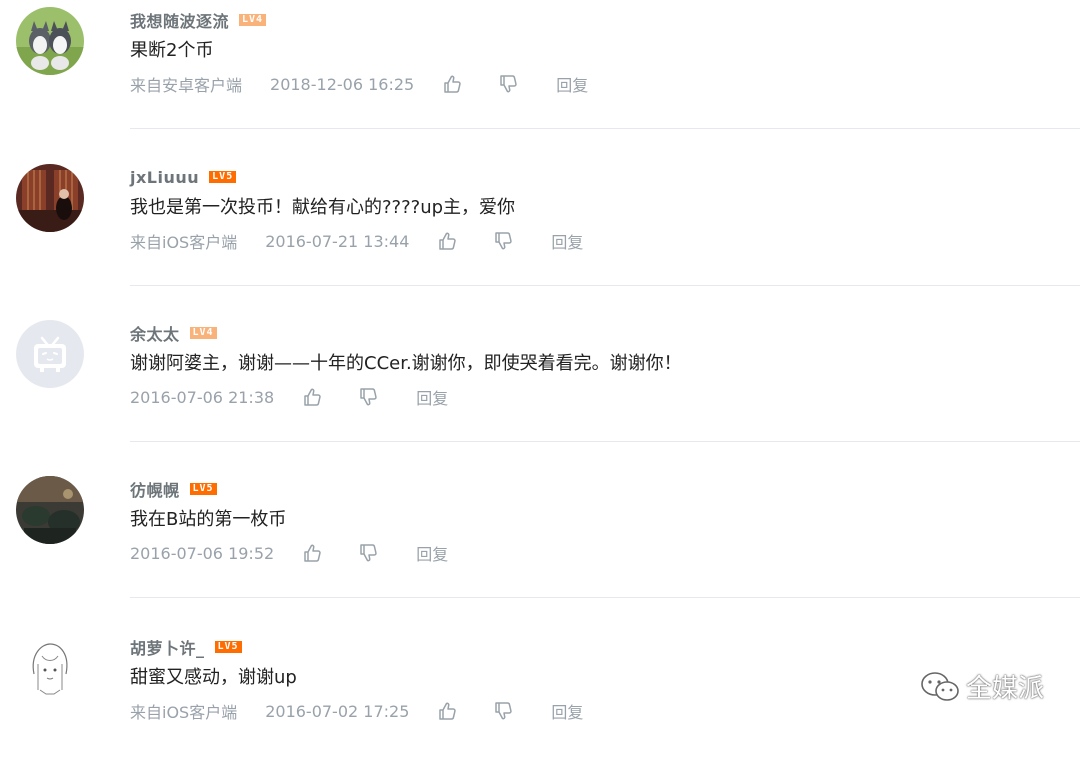 This screenshot has height=783, width=1080. What do you see at coordinates (50, 510) in the screenshot?
I see `dark-scene-avatar` at bounding box center [50, 510].